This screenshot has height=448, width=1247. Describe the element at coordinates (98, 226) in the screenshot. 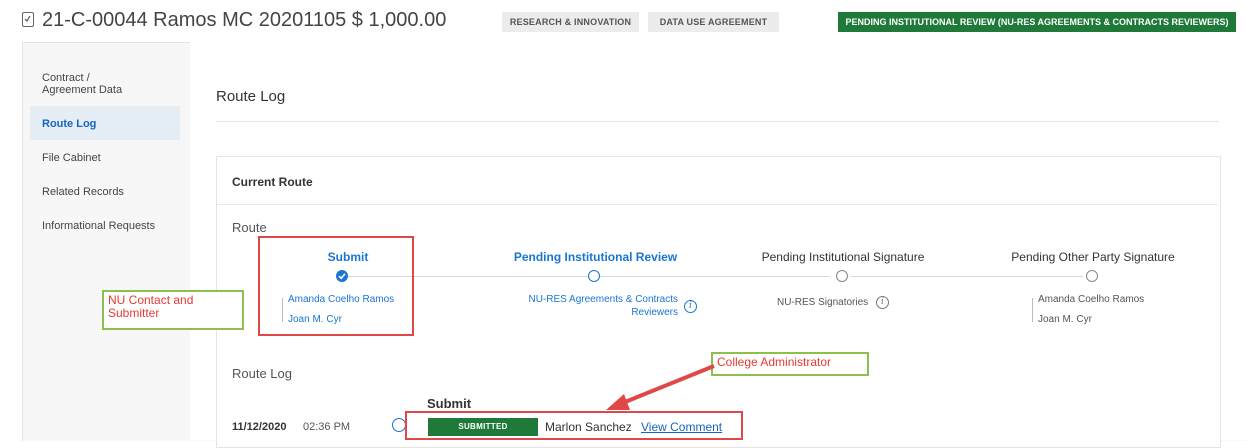

I see `sidebar-item-informational-requests: Informational Requests` at that location.